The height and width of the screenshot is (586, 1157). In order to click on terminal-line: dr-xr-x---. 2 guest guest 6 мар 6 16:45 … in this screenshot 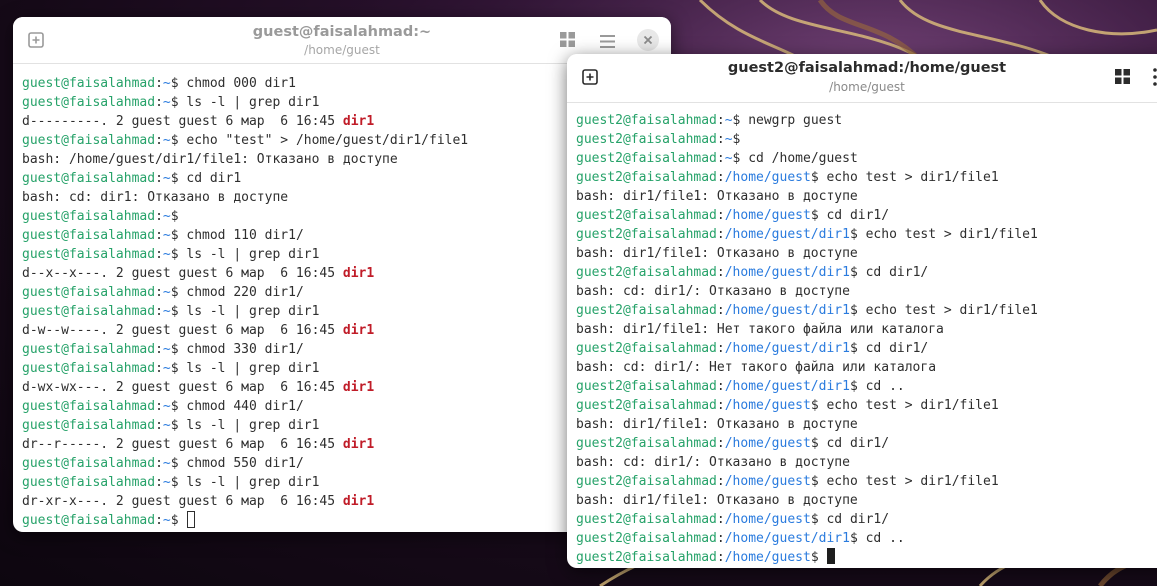, I will do `click(342, 501)`.